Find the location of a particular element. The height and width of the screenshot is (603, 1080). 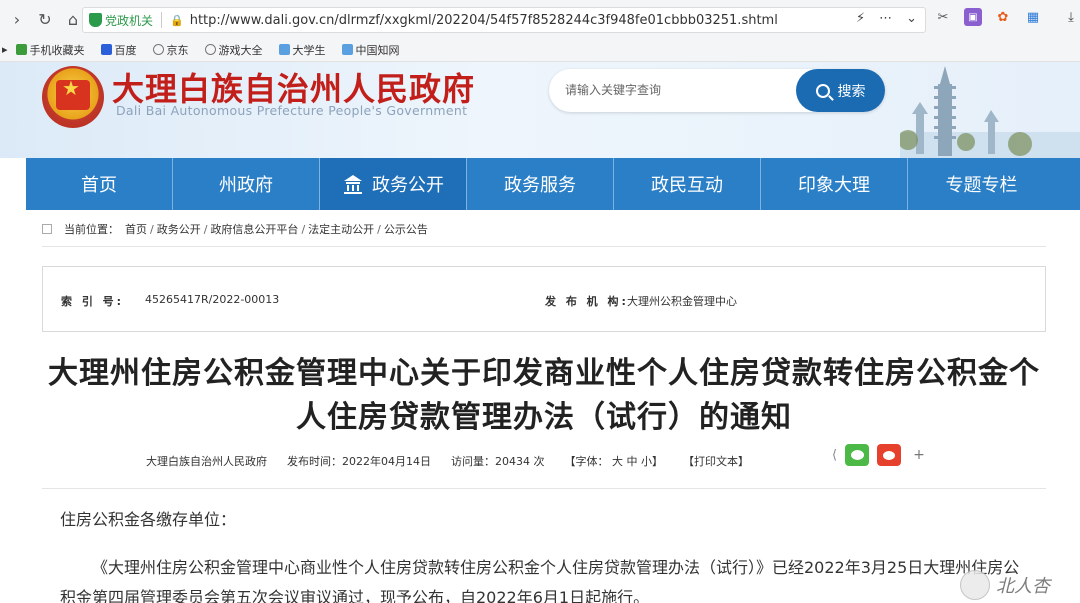

location-icon is located at coordinates (47, 229).